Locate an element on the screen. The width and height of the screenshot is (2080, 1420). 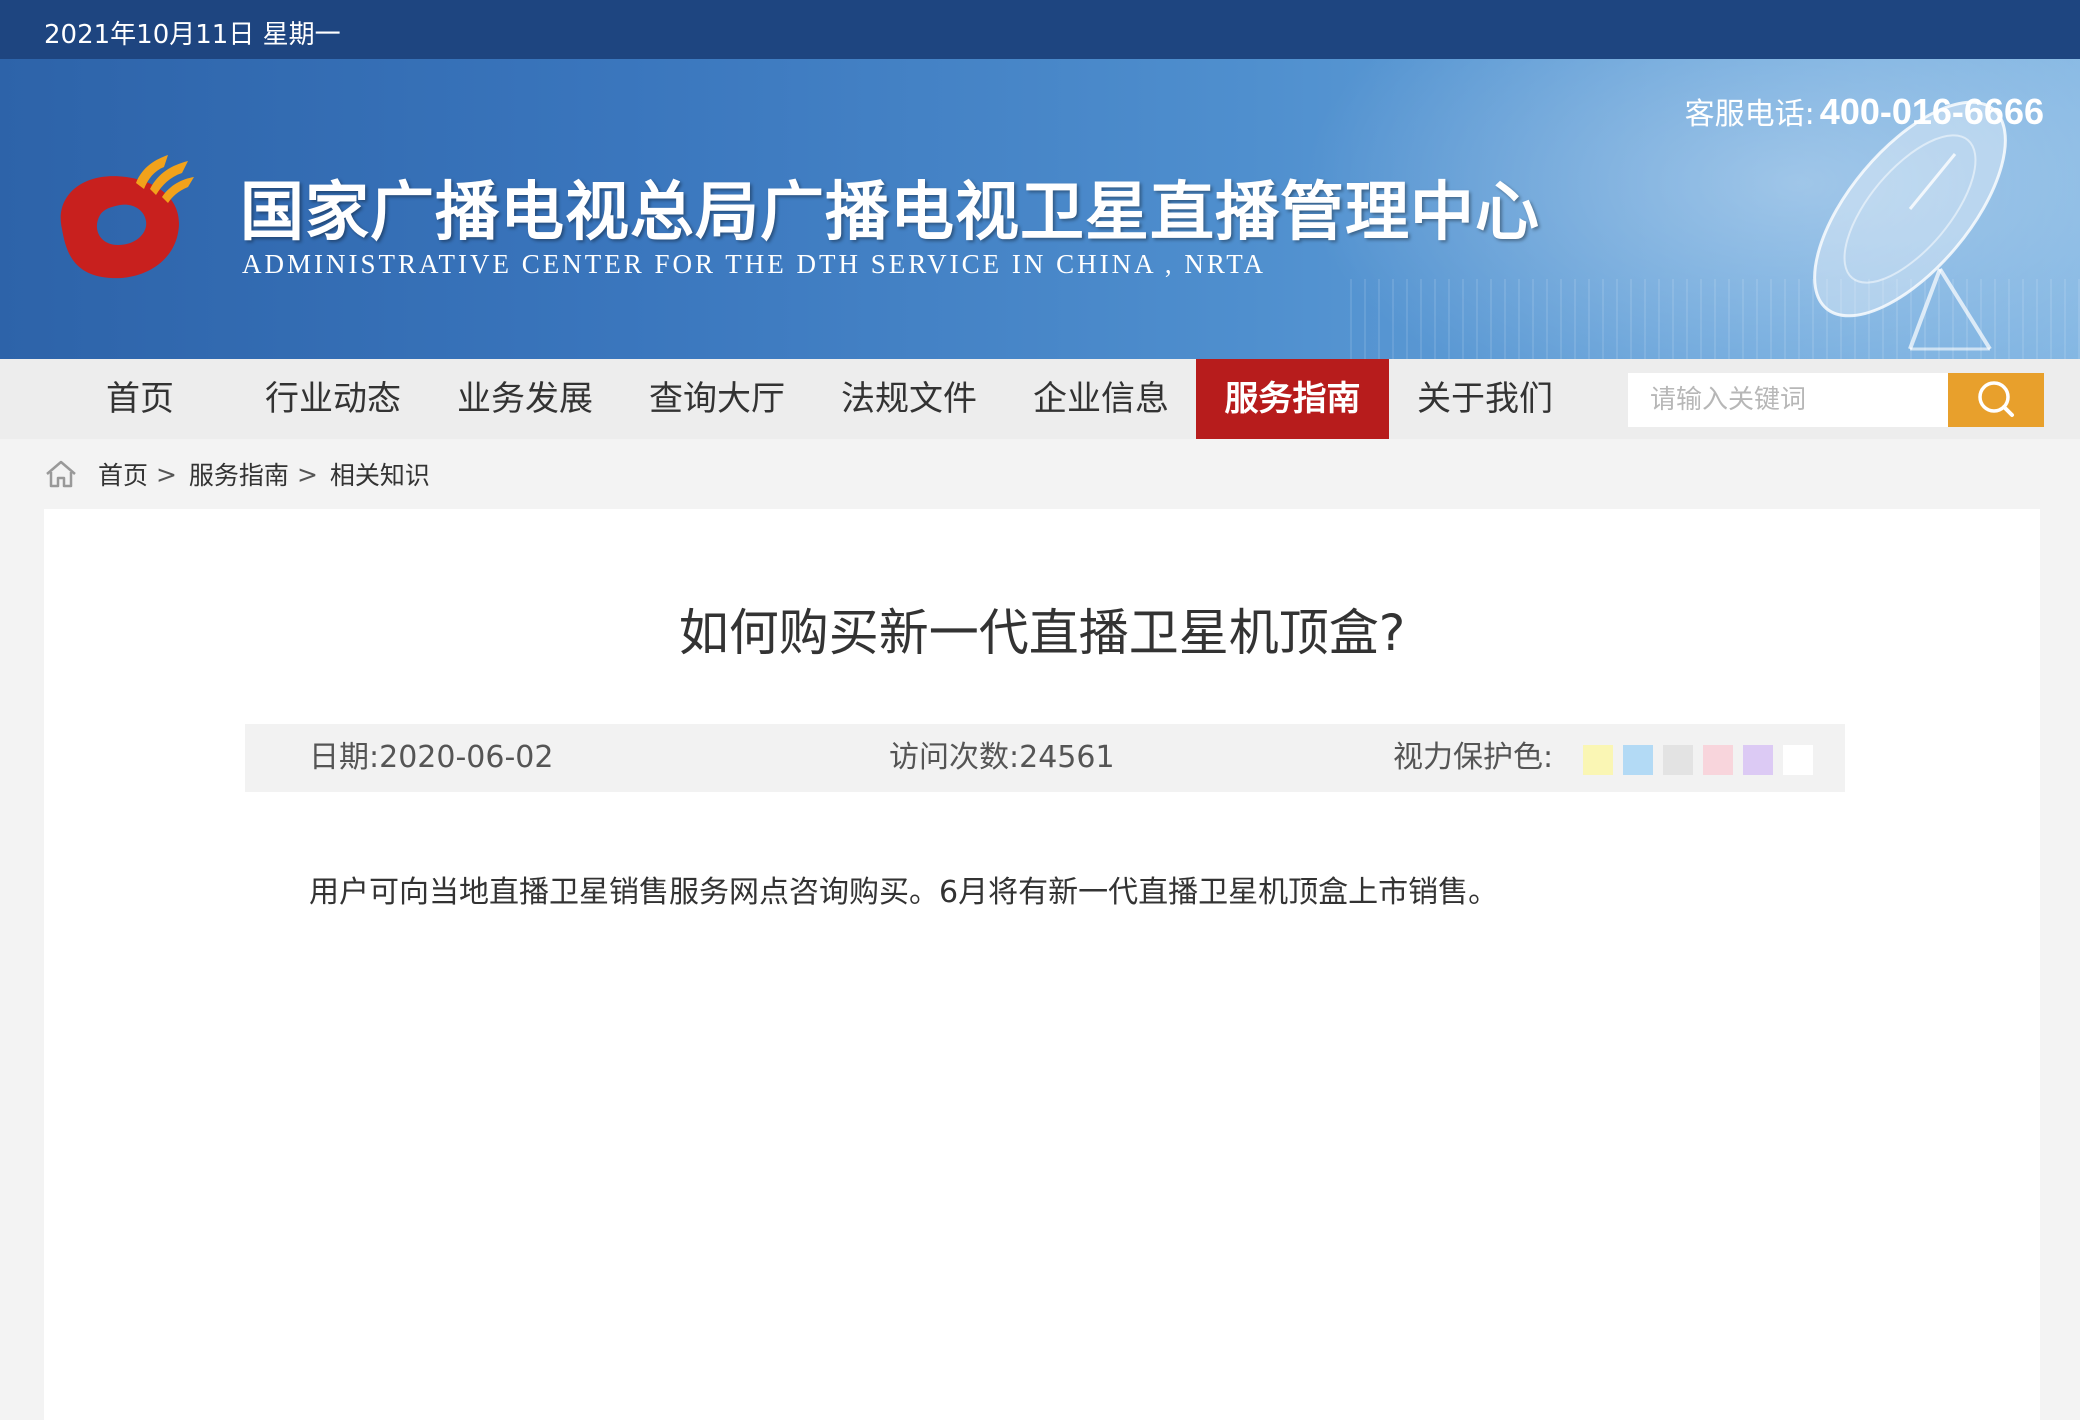
breadcrumb: 首页 > 服务指南 > 相关知识 is located at coordinates (237, 476).